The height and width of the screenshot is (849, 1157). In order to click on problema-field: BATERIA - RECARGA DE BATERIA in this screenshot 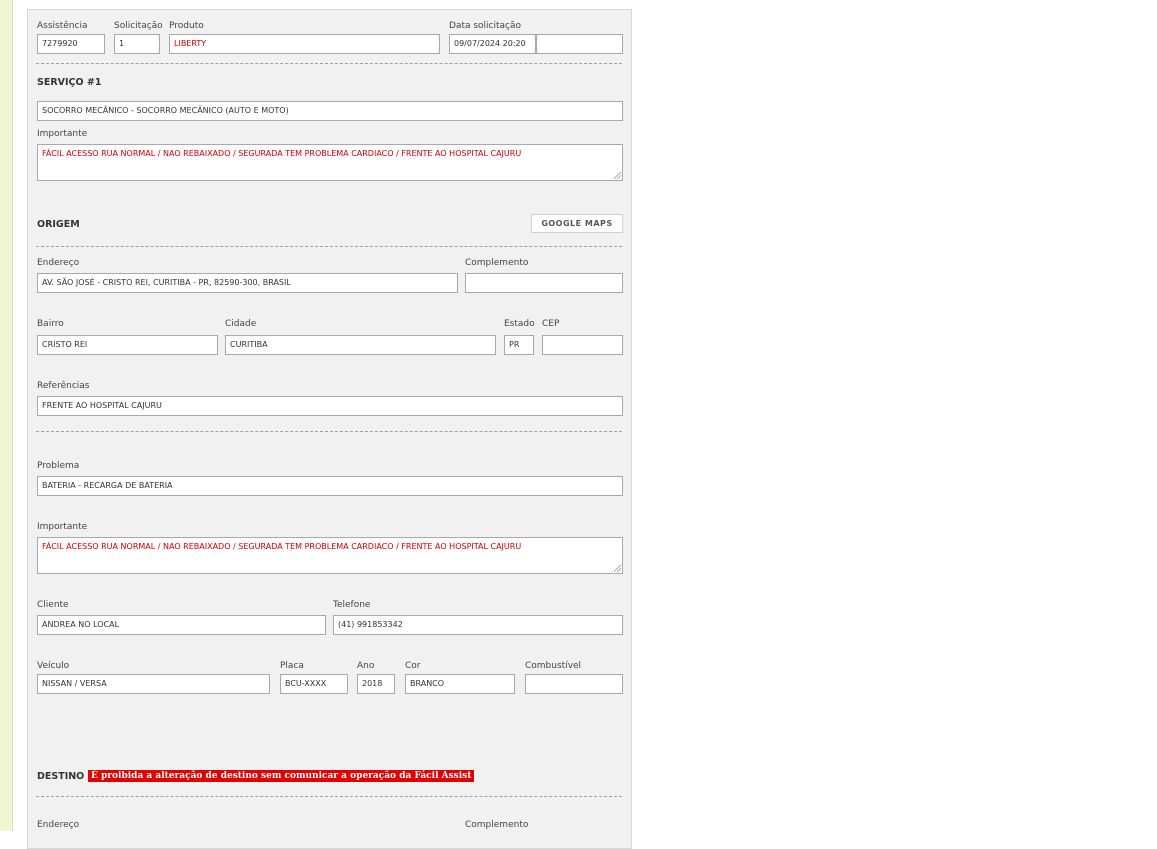, I will do `click(330, 486)`.